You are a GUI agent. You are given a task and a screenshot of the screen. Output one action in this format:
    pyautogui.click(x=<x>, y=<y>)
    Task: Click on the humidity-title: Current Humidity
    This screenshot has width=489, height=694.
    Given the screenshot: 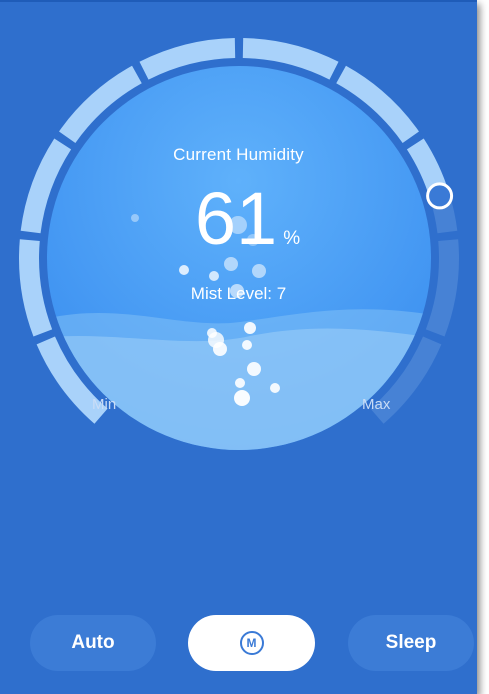 What is the action you would take?
    pyautogui.click(x=238, y=154)
    